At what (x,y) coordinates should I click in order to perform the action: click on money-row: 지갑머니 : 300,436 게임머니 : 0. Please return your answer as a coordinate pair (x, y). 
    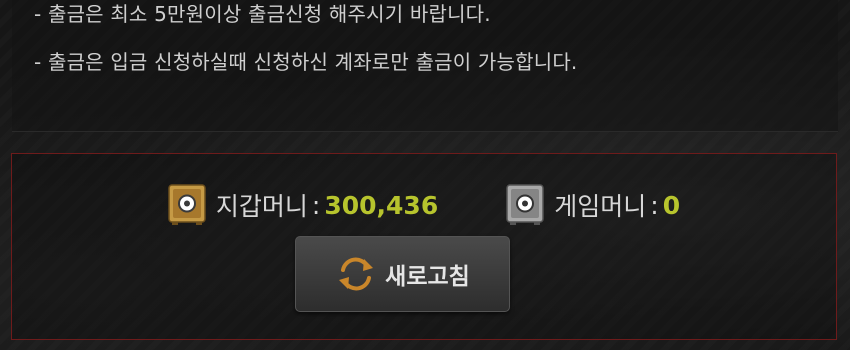
    Looking at the image, I should click on (424, 205).